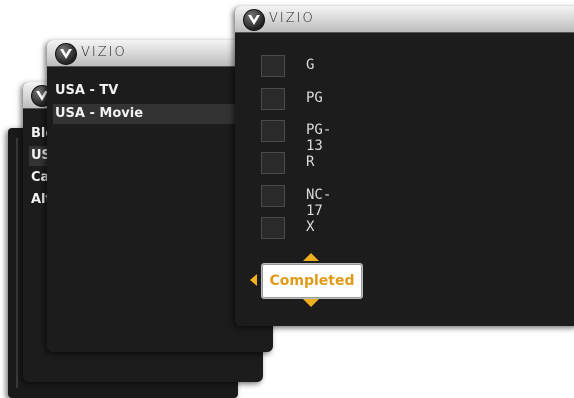 The image size is (574, 398). I want to click on rating-label: R, so click(310, 162).